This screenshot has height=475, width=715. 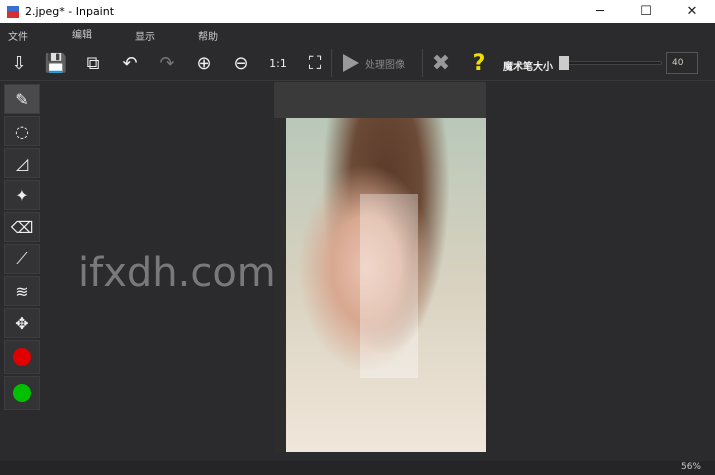 I want to click on menu-file: 文件, so click(x=18, y=35).